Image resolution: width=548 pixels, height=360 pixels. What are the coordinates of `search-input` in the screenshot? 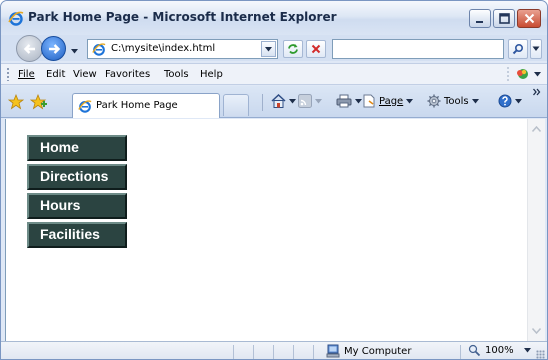 It's located at (418, 49).